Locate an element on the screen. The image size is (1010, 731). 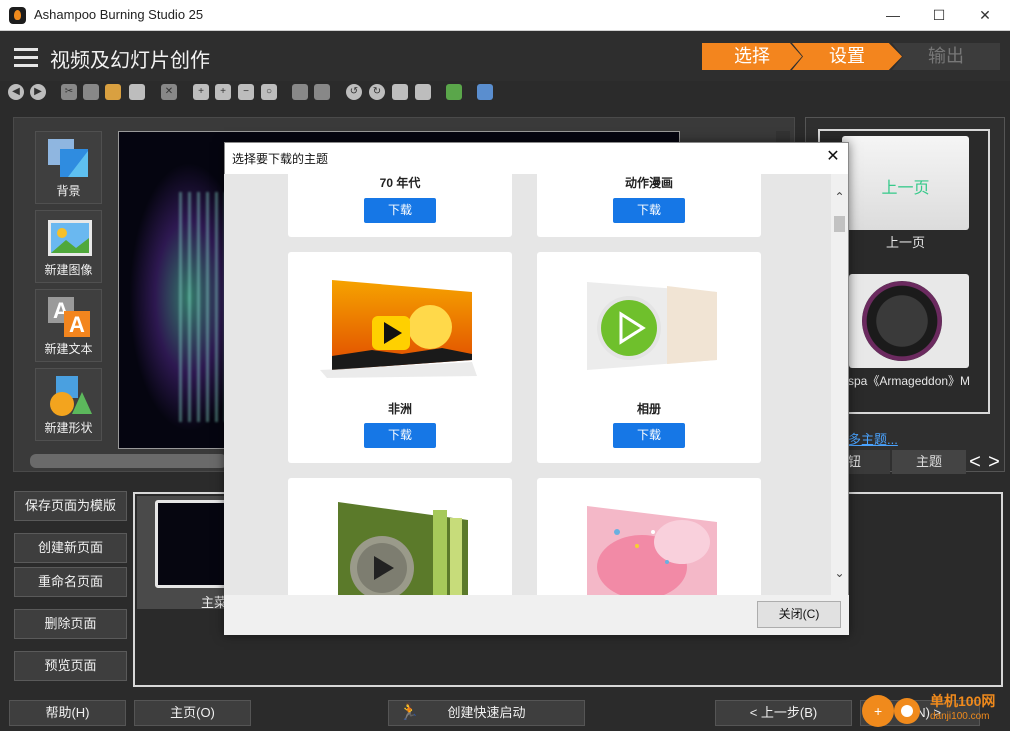
maximize-button: ☐ is located at coordinates (939, 15).